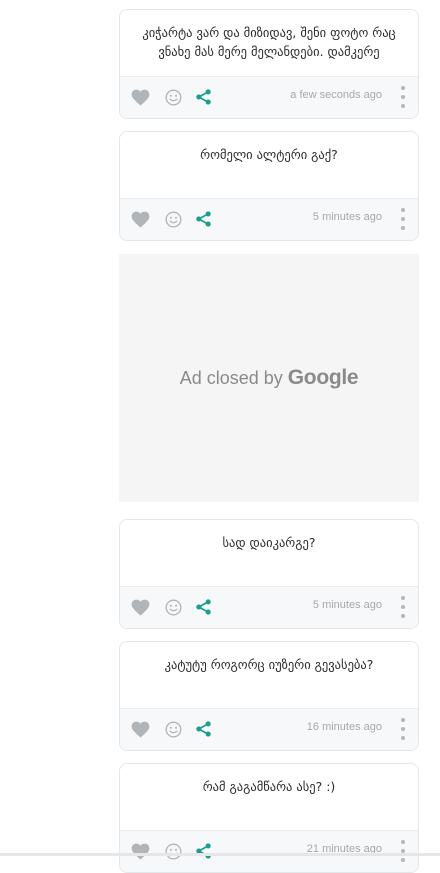 This screenshot has width=440, height=873. Describe the element at coordinates (269, 729) in the screenshot. I see `post-footer: 16 minutes ago` at that location.